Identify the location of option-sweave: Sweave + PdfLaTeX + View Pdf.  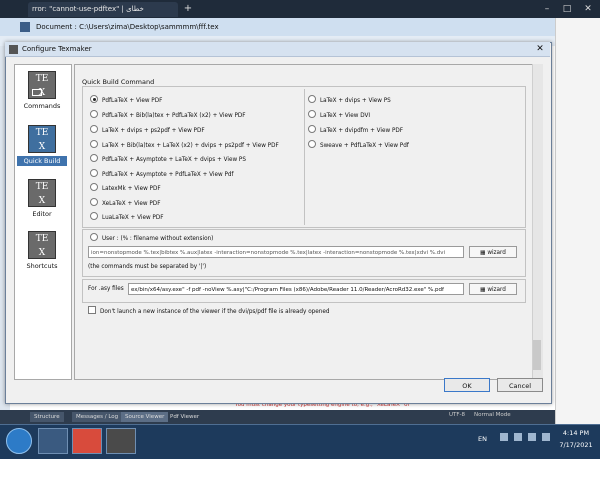
(358, 146).